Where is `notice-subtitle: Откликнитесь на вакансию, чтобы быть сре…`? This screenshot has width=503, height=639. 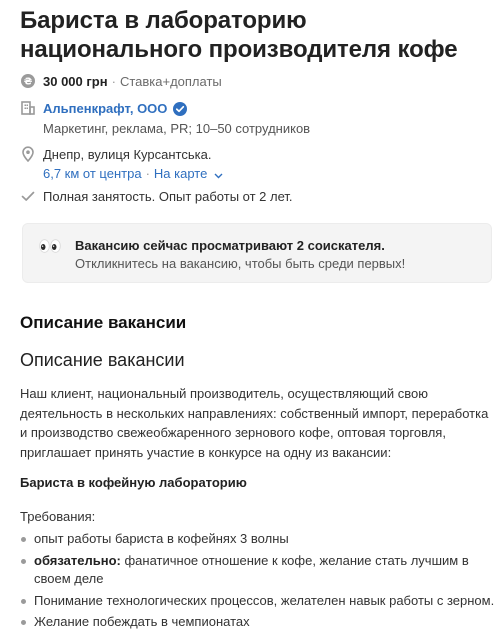
notice-subtitle: Откликнитесь на вакансию, чтобы быть сре… is located at coordinates (240, 263).